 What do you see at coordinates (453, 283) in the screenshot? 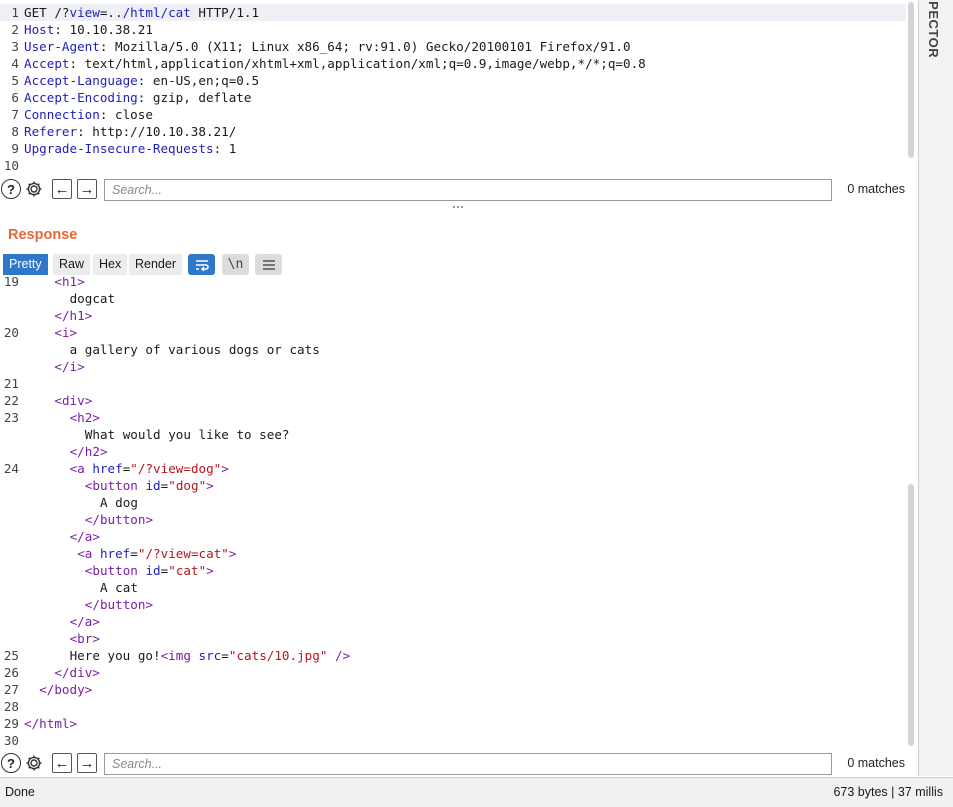
I see `response-line: 19 <h1>` at bounding box center [453, 283].